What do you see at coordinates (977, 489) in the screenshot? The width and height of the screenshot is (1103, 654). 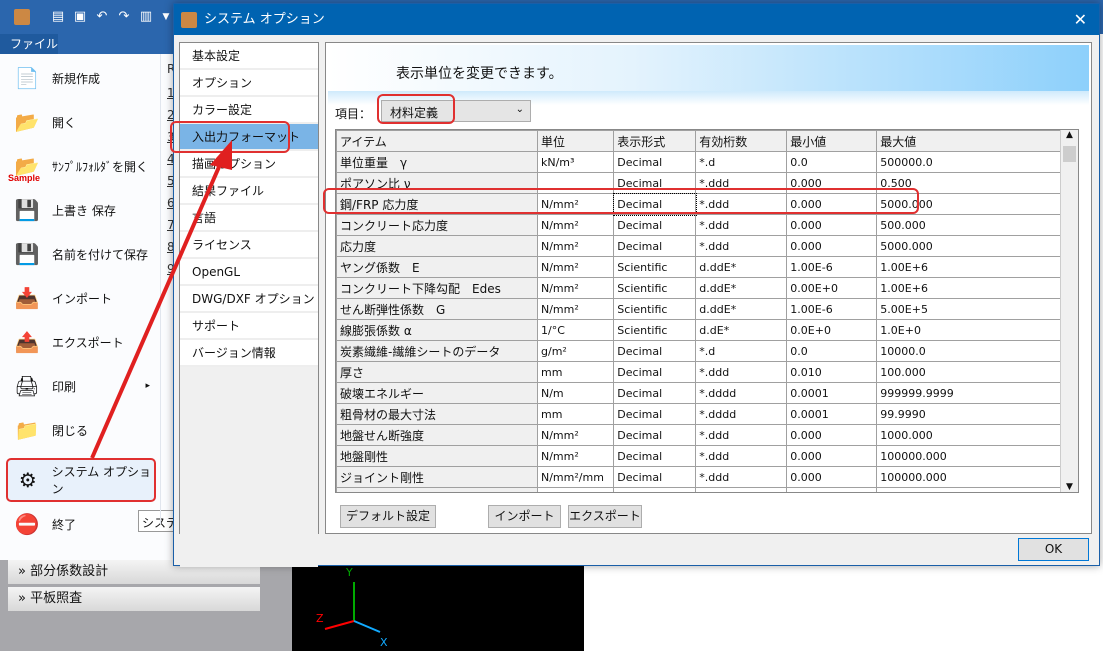 I see `table-cell: 100000.000` at bounding box center [977, 489].